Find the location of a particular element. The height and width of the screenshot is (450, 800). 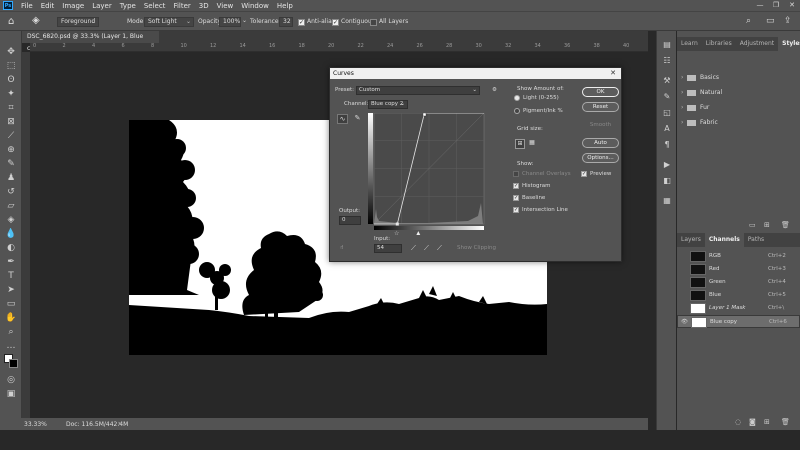

opacity-field: 100% is located at coordinates (230, 22).